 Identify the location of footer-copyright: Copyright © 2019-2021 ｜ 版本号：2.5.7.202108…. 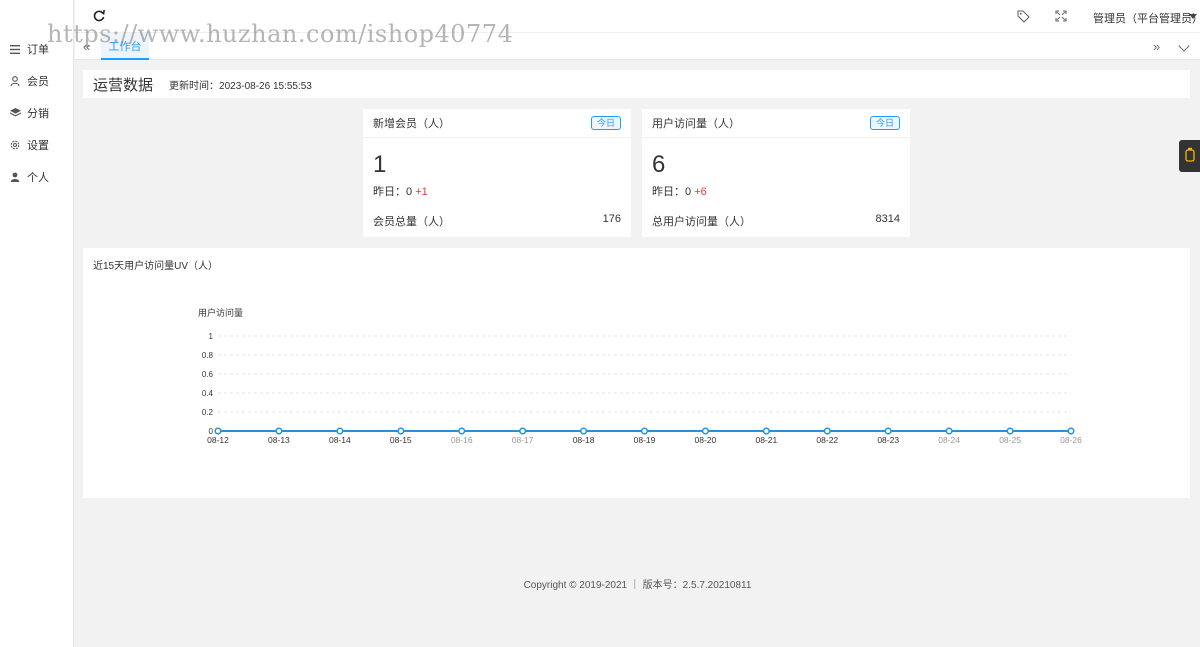
(637, 585).